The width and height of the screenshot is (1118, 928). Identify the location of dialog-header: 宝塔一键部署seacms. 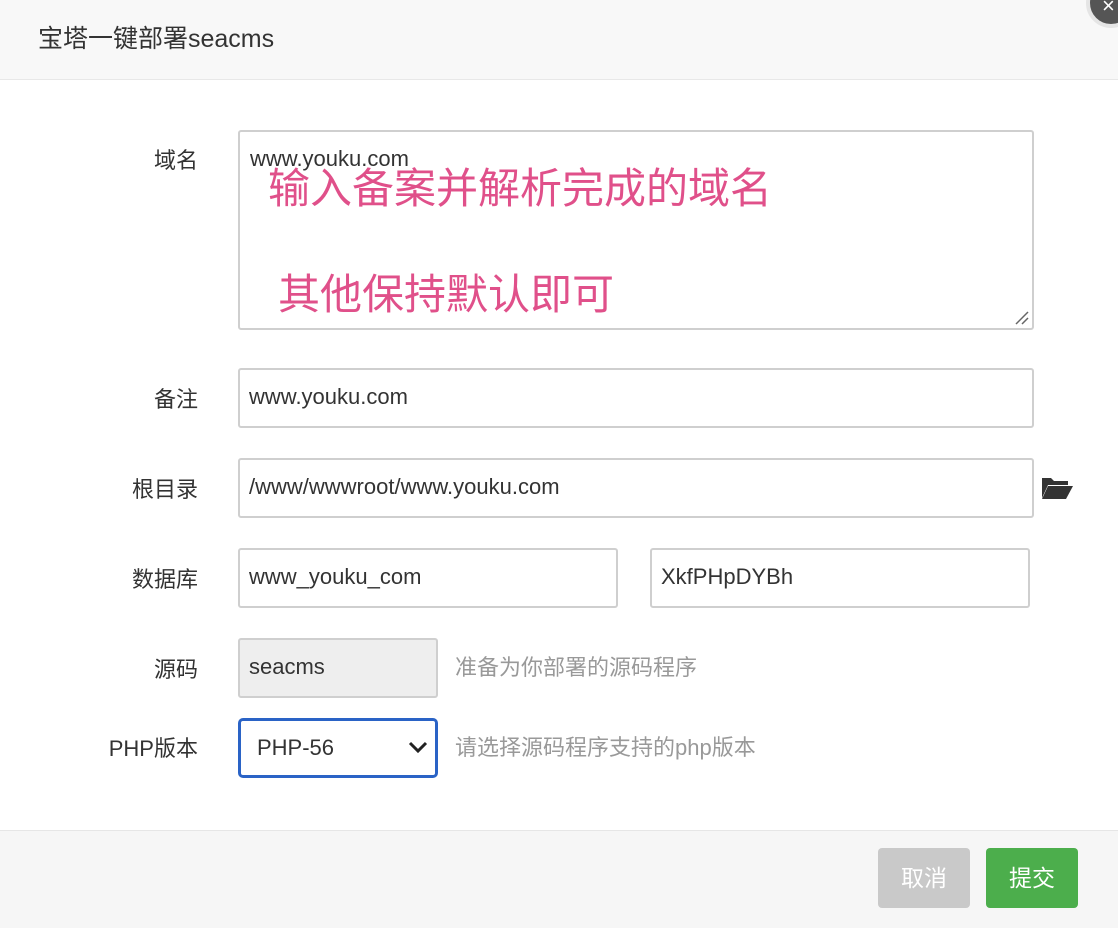
(559, 40).